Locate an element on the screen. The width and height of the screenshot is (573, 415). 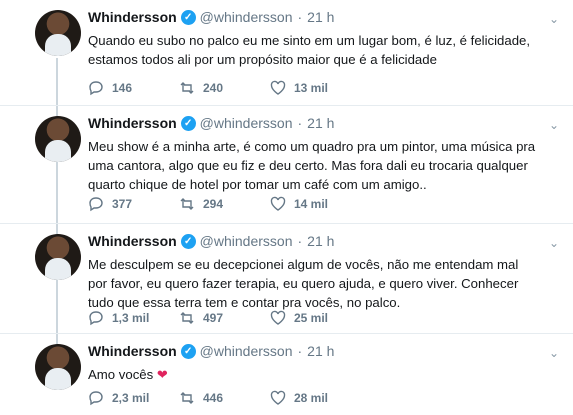
tweet-actions: 377 294 14 mil is located at coordinates (224, 204).